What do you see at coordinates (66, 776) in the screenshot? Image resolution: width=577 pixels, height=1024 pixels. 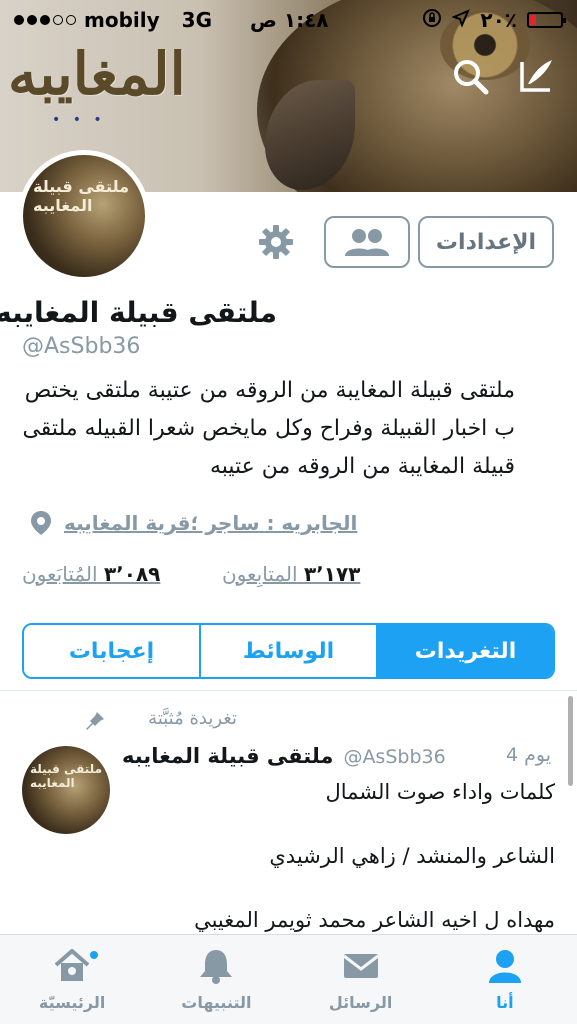 I see `tweet-avatar-text: ملتقى قبيلة المغايبه` at bounding box center [66, 776].